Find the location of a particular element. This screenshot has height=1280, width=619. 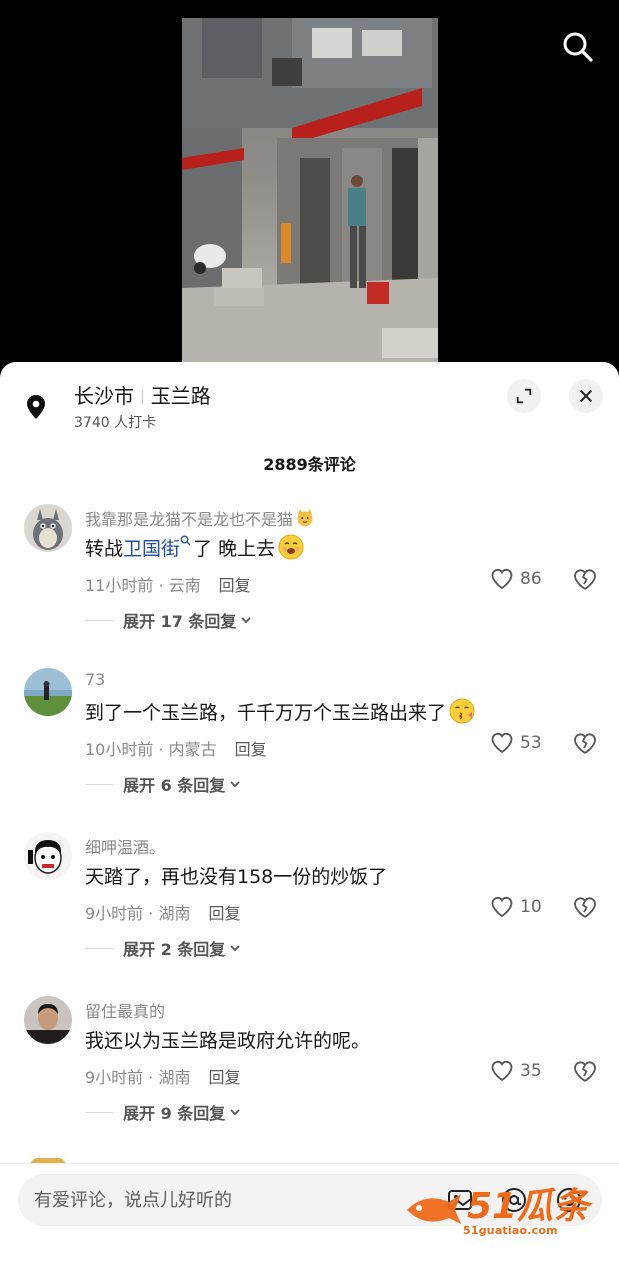

comment-meta: 11小时前 · 云南 回复 is located at coordinates (168, 584).